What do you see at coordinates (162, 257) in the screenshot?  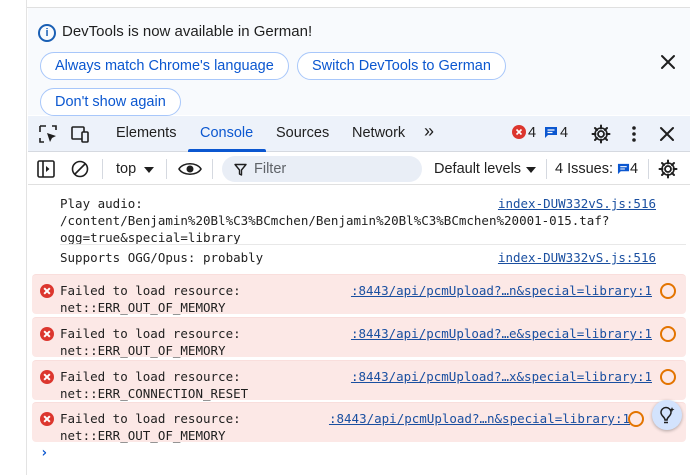 I see `message-text: Supports OGG/Opus: probably` at bounding box center [162, 257].